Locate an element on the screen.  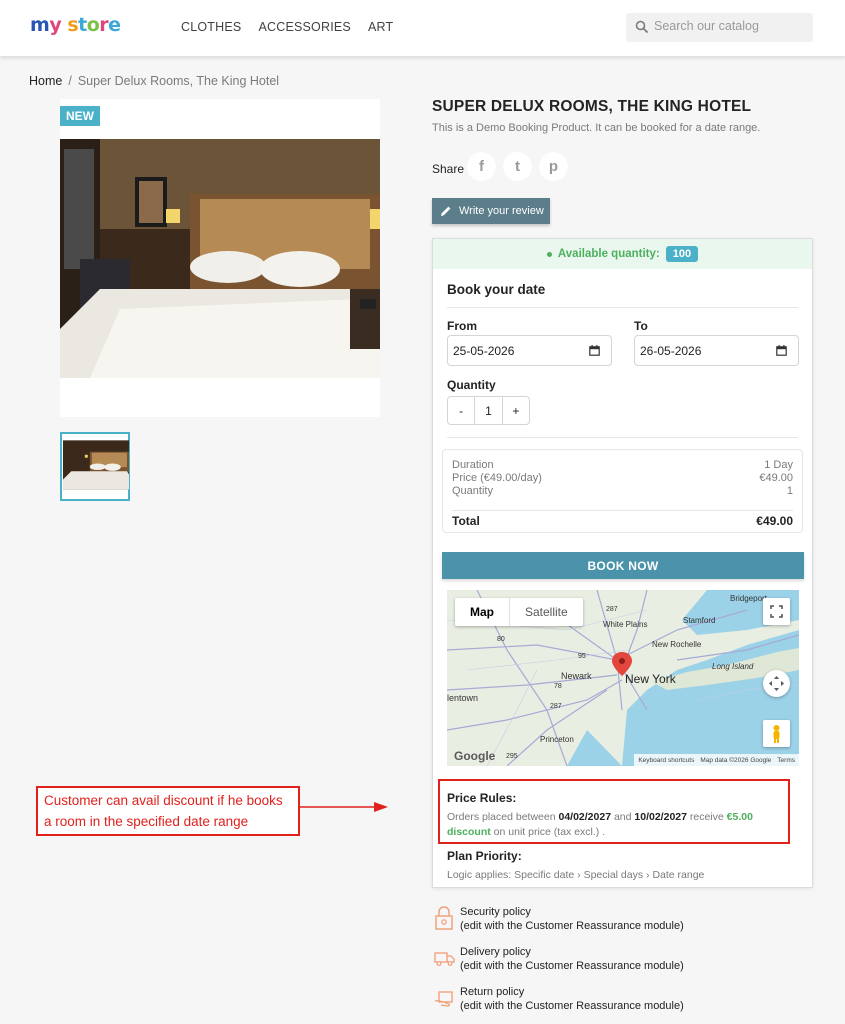
availability-label: Available quantity: is located at coordinates (608, 254).